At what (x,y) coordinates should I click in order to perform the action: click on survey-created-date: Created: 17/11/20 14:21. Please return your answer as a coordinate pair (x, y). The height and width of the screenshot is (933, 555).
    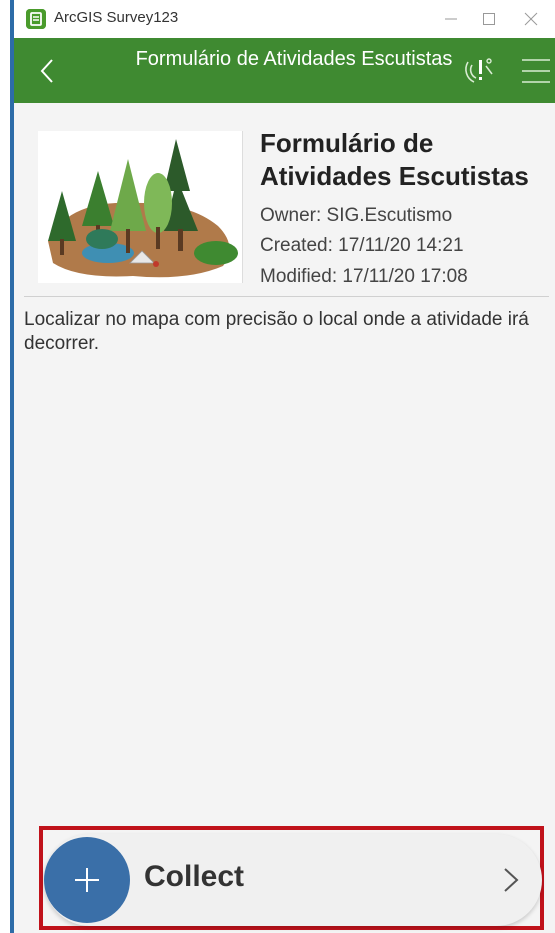
    Looking at the image, I should click on (362, 245).